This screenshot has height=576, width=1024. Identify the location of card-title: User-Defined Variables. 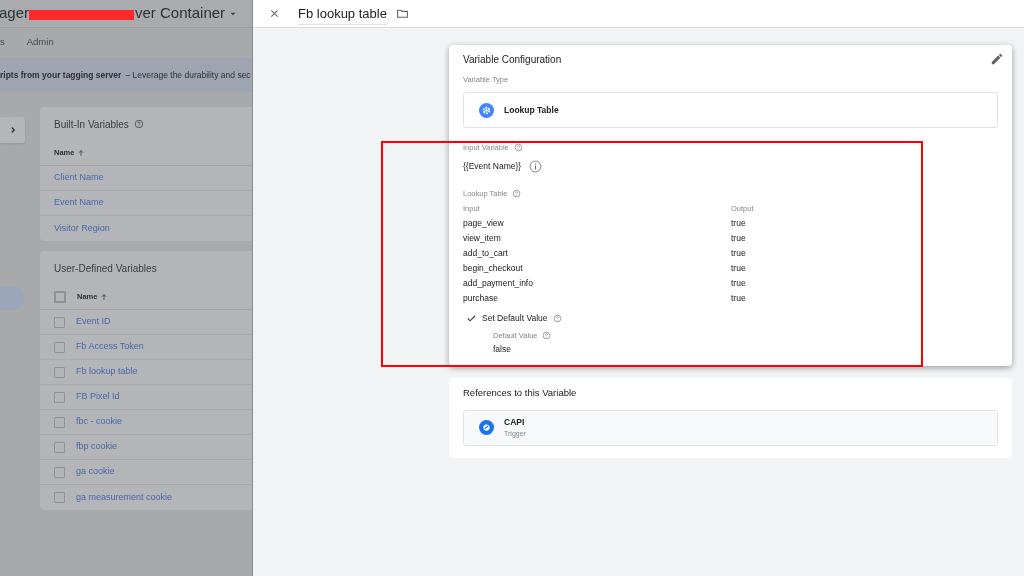
(105, 268).